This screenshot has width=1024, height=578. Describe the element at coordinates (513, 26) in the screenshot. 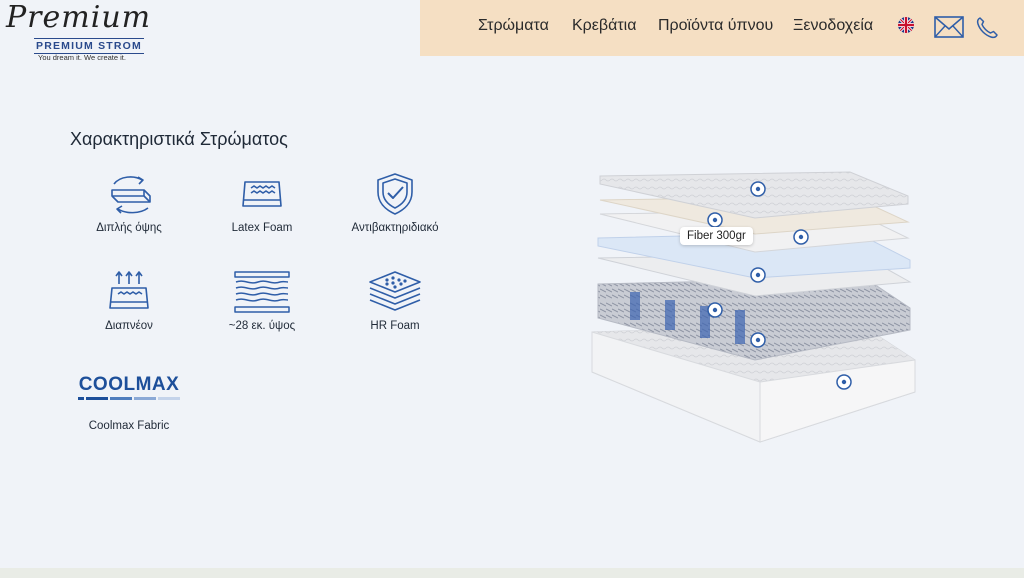

I see `nav-item-mattresses: Στρώματα` at that location.